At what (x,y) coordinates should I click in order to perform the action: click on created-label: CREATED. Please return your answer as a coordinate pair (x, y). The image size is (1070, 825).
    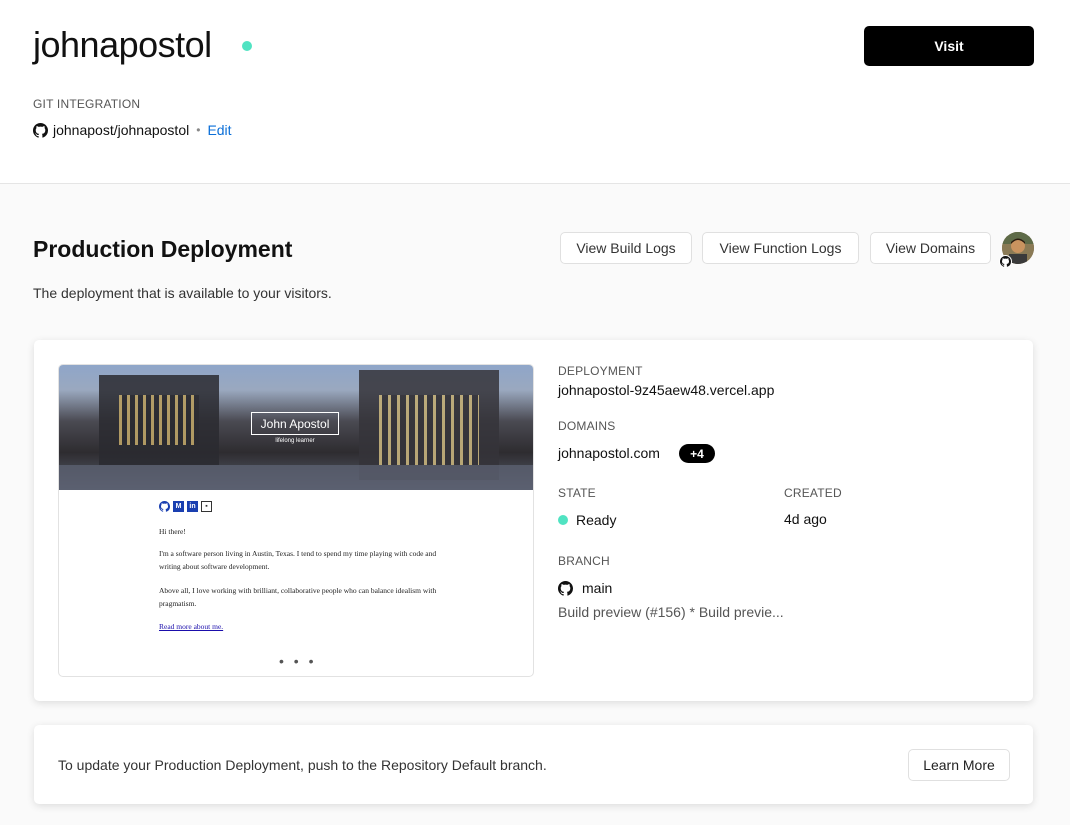
    Looking at the image, I should click on (813, 493).